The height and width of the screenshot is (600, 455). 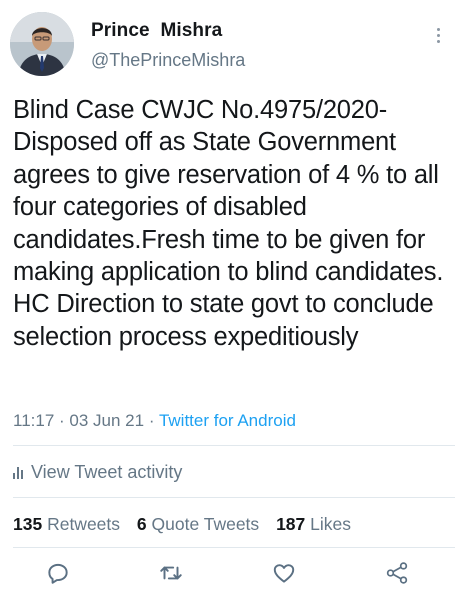 What do you see at coordinates (34, 420) in the screenshot?
I see `tweet-time: 11:17` at bounding box center [34, 420].